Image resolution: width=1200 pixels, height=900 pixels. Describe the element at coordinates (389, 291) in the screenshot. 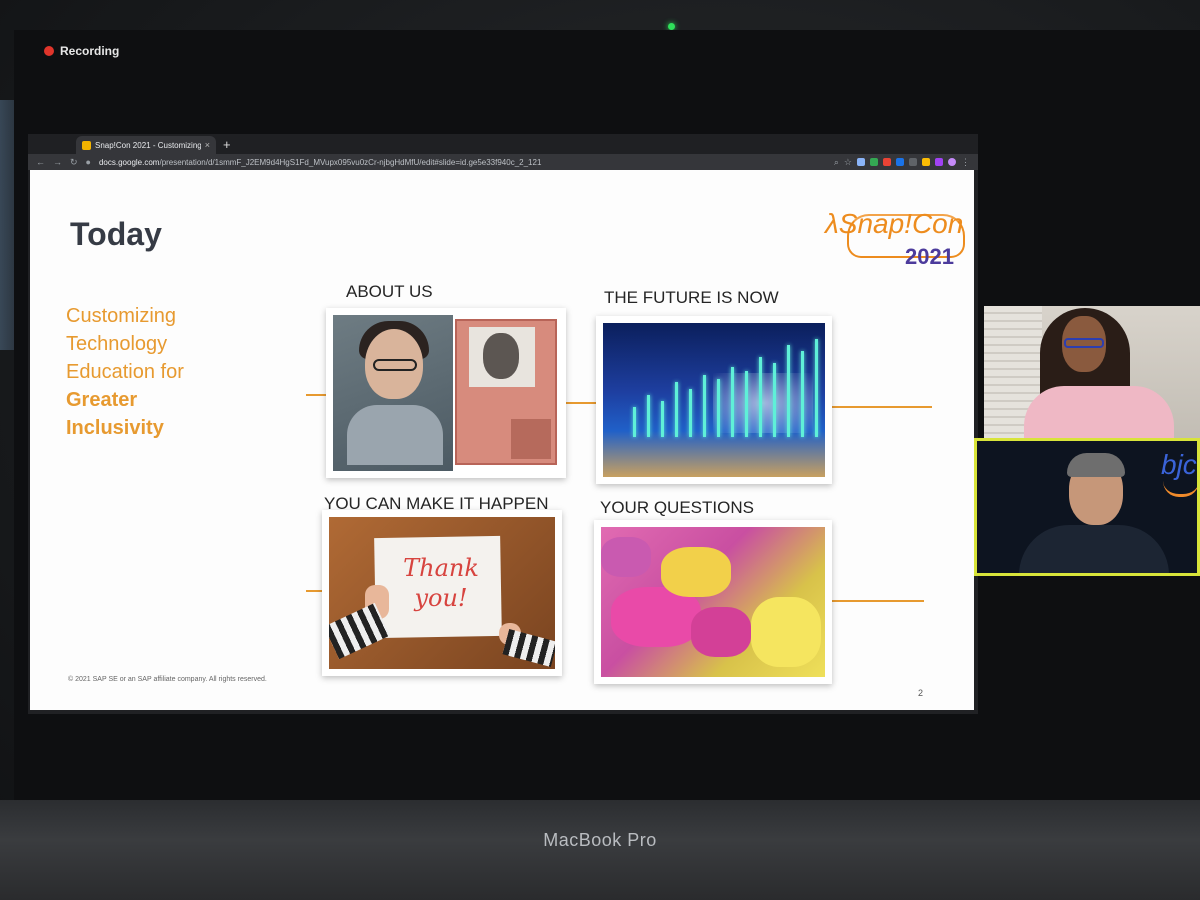

I see `quadrant-label-about-us: ABOUT US` at that location.